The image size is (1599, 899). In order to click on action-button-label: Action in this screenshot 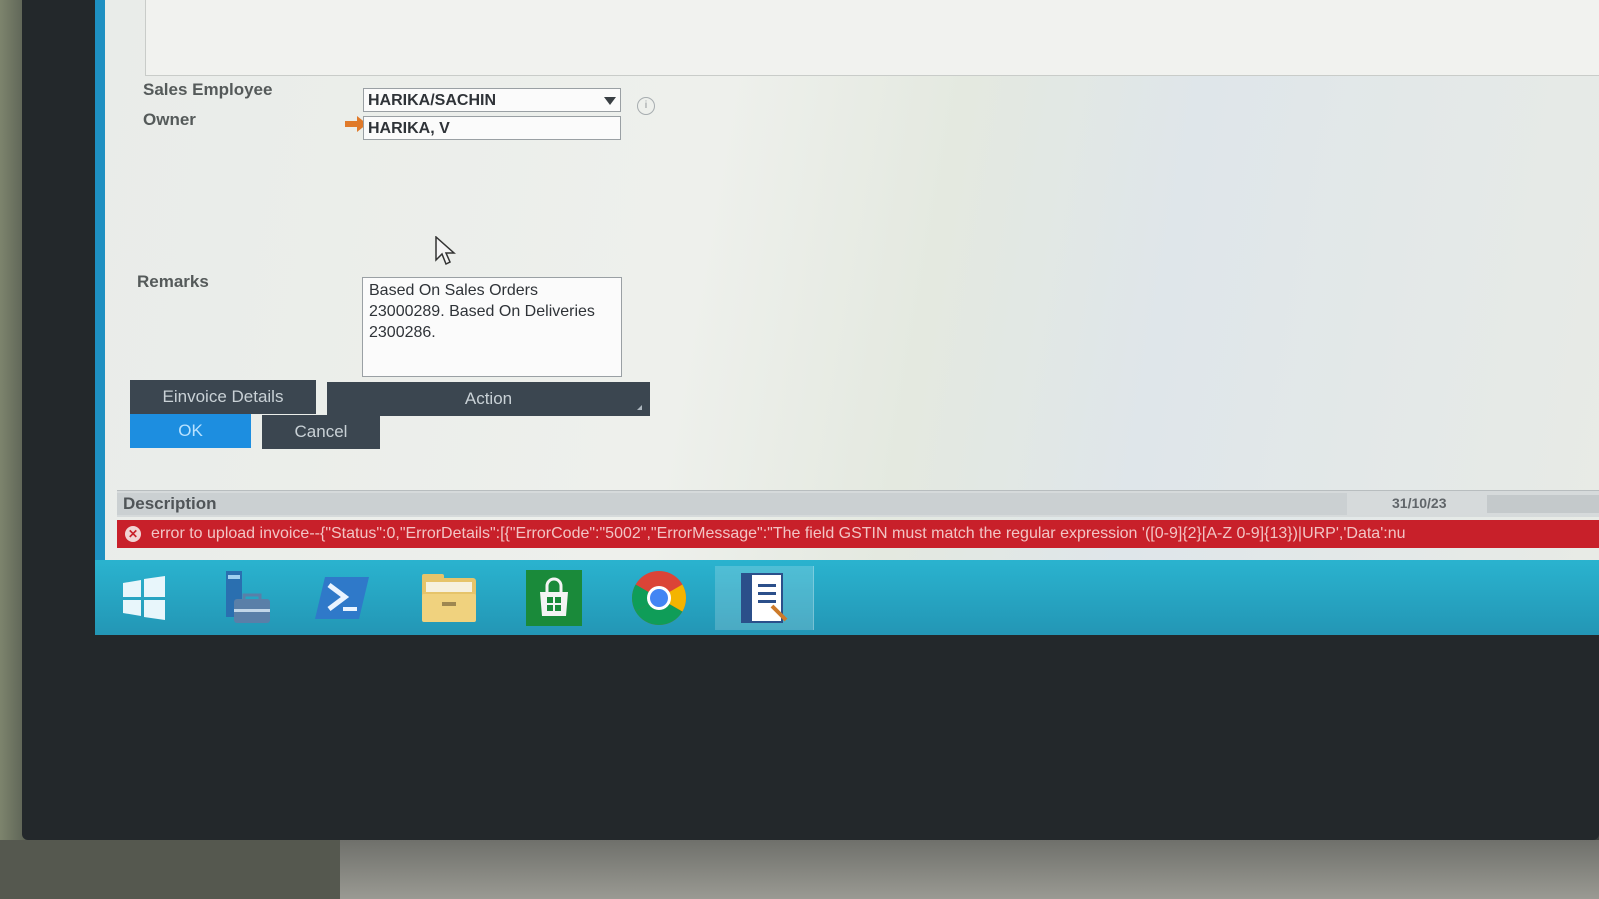, I will do `click(488, 398)`.